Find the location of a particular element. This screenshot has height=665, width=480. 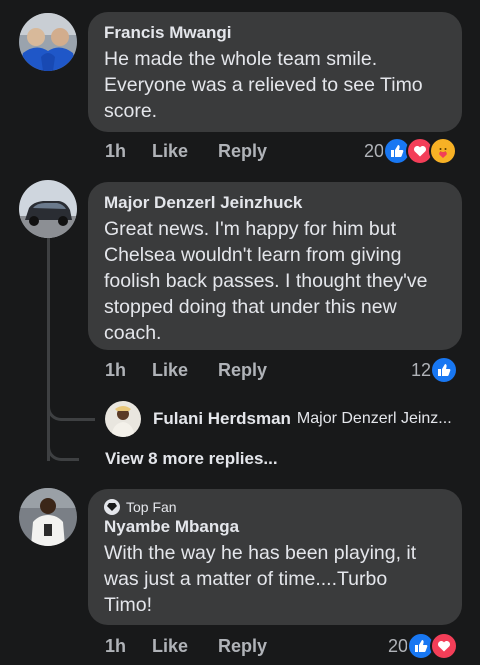

reaction-count: 12 is located at coordinates (421, 369).